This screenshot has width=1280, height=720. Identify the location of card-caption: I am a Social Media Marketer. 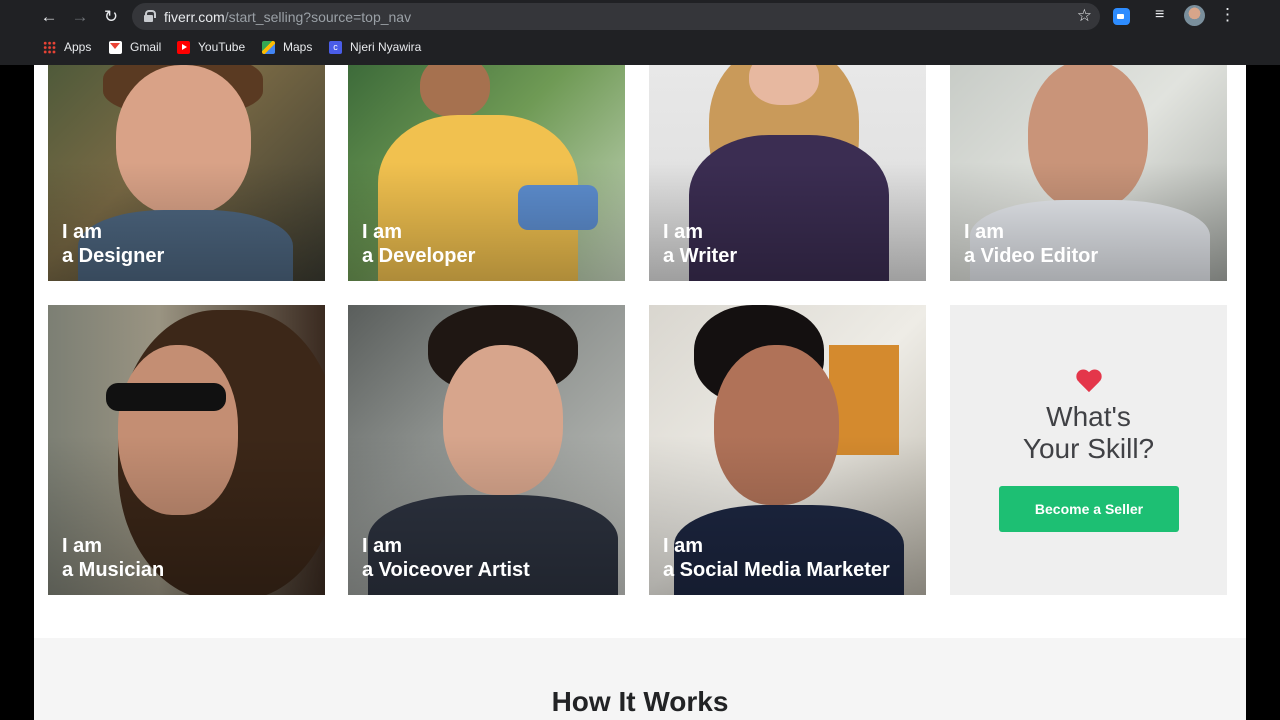
(776, 558).